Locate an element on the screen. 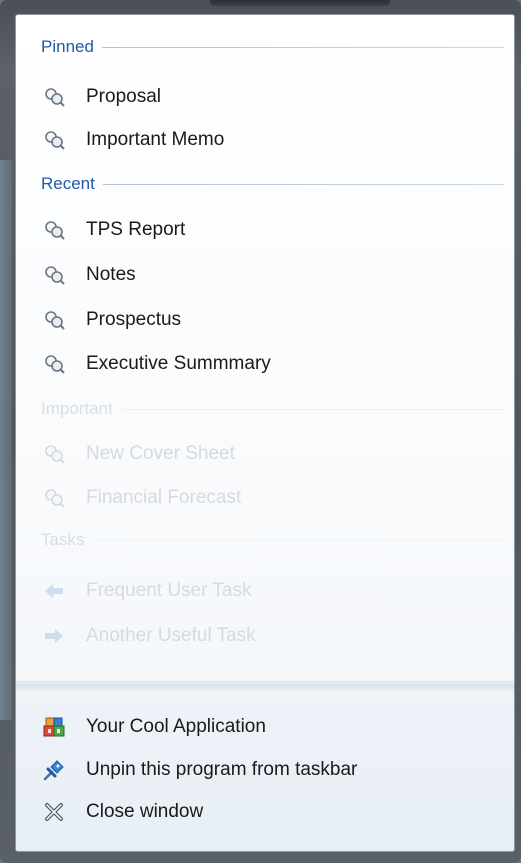 This screenshot has width=521, height=863. frame-left-edge is located at coordinates (6, 440).